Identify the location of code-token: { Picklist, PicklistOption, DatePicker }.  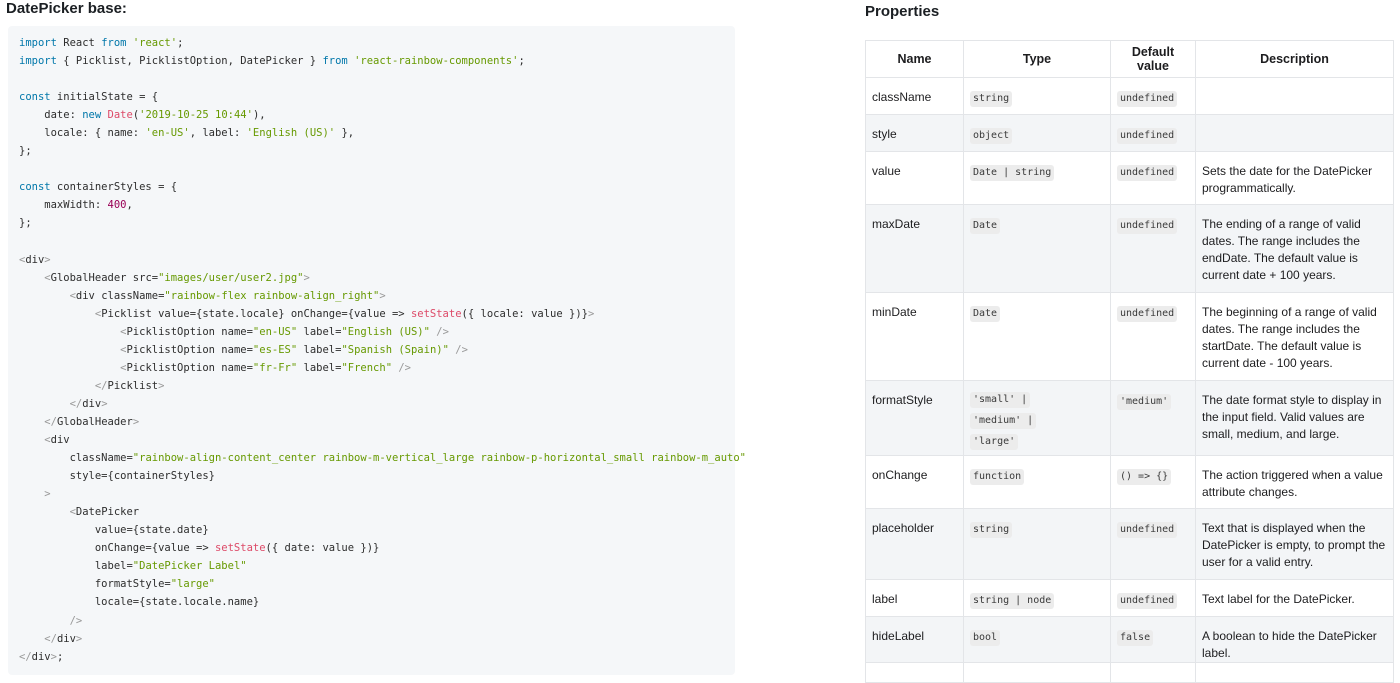
(189, 61).